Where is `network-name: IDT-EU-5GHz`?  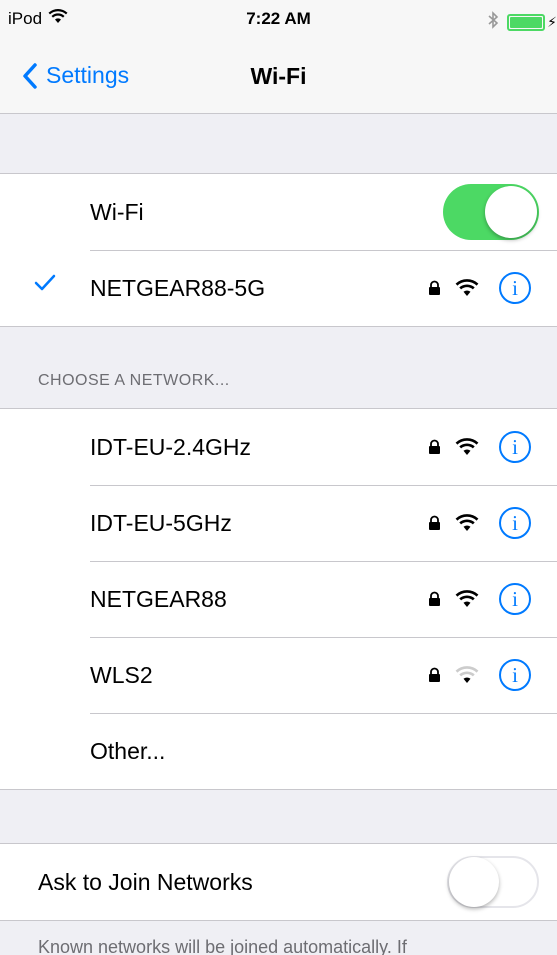
network-name: IDT-EU-5GHz is located at coordinates (161, 522).